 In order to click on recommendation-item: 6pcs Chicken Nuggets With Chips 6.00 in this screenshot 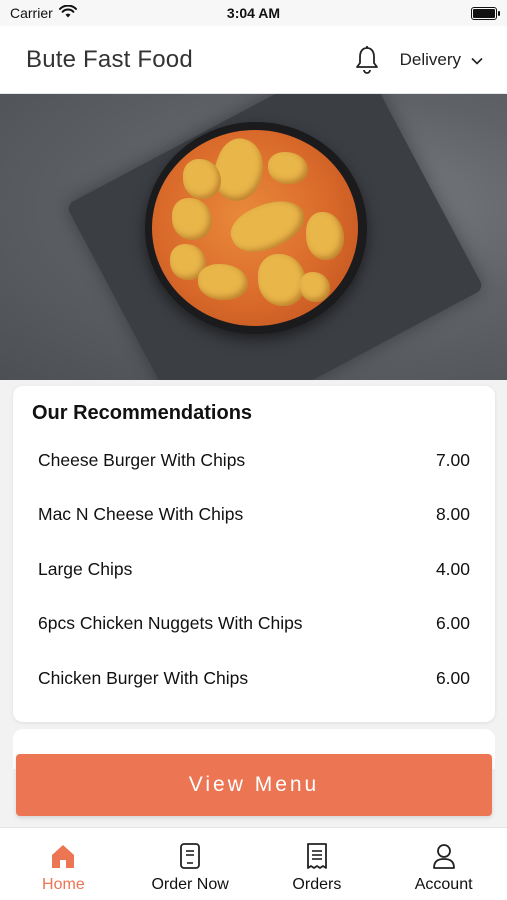, I will do `click(254, 624)`.